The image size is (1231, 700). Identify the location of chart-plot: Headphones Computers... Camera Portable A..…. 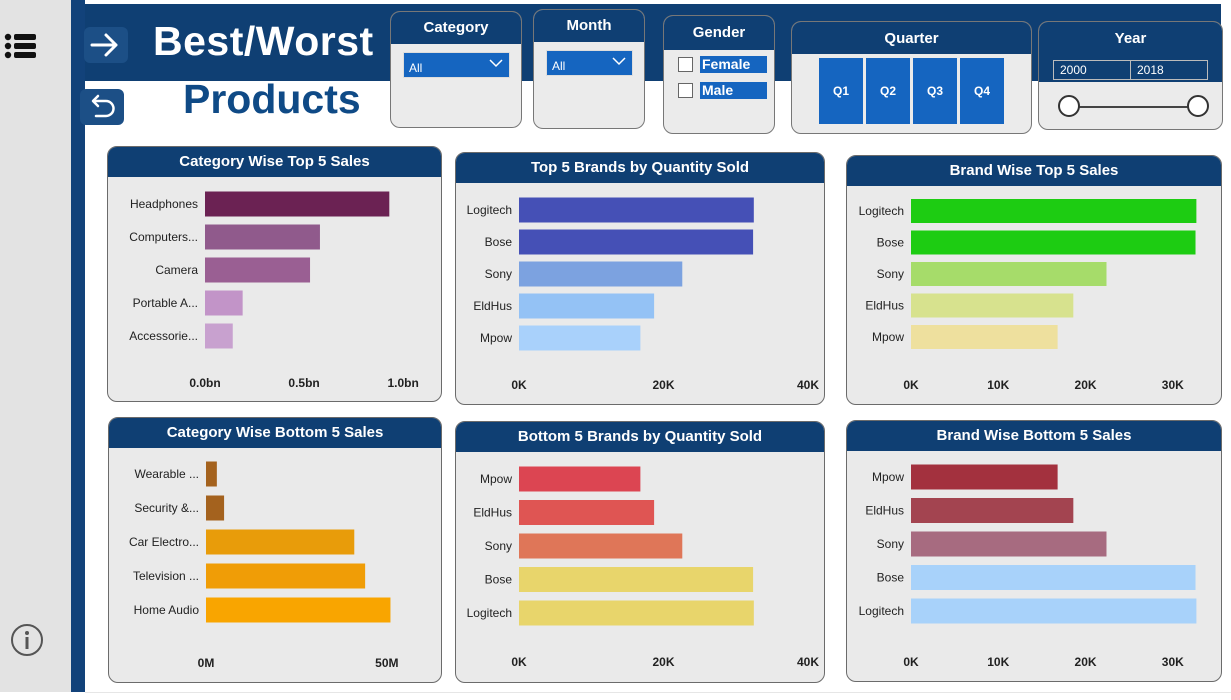
(274, 290).